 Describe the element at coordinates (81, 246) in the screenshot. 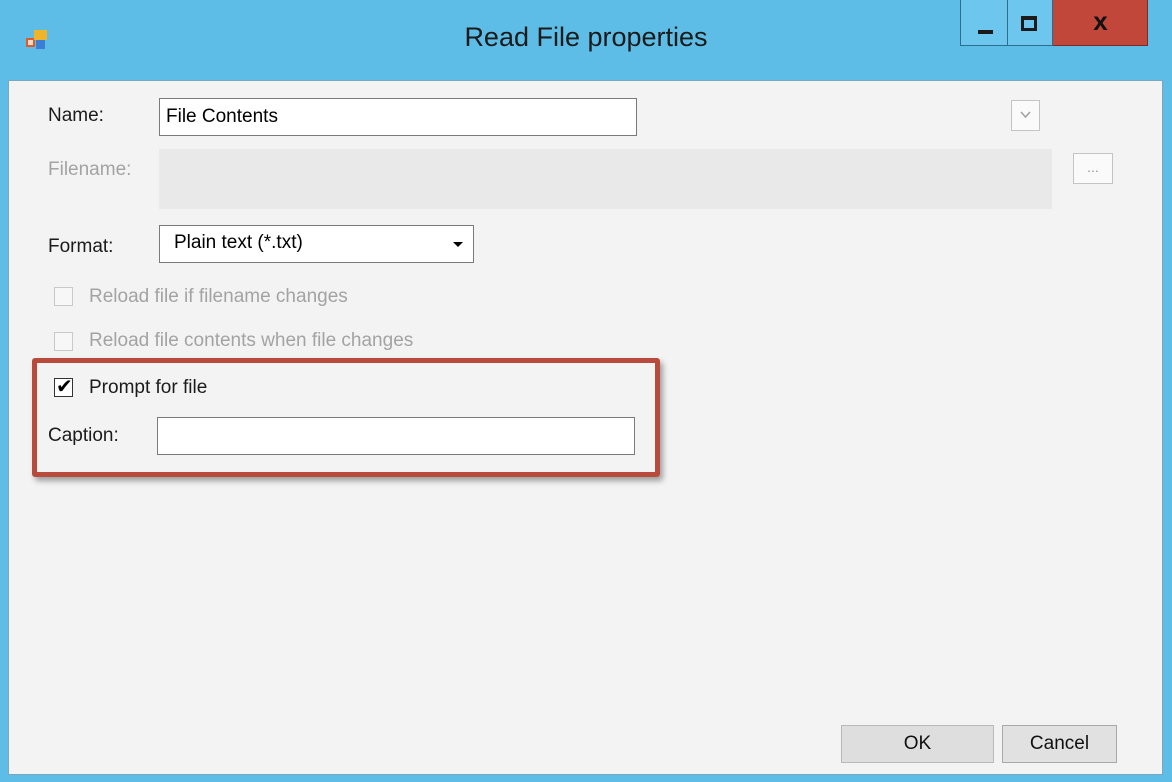

I see `format-label: Format:` at that location.